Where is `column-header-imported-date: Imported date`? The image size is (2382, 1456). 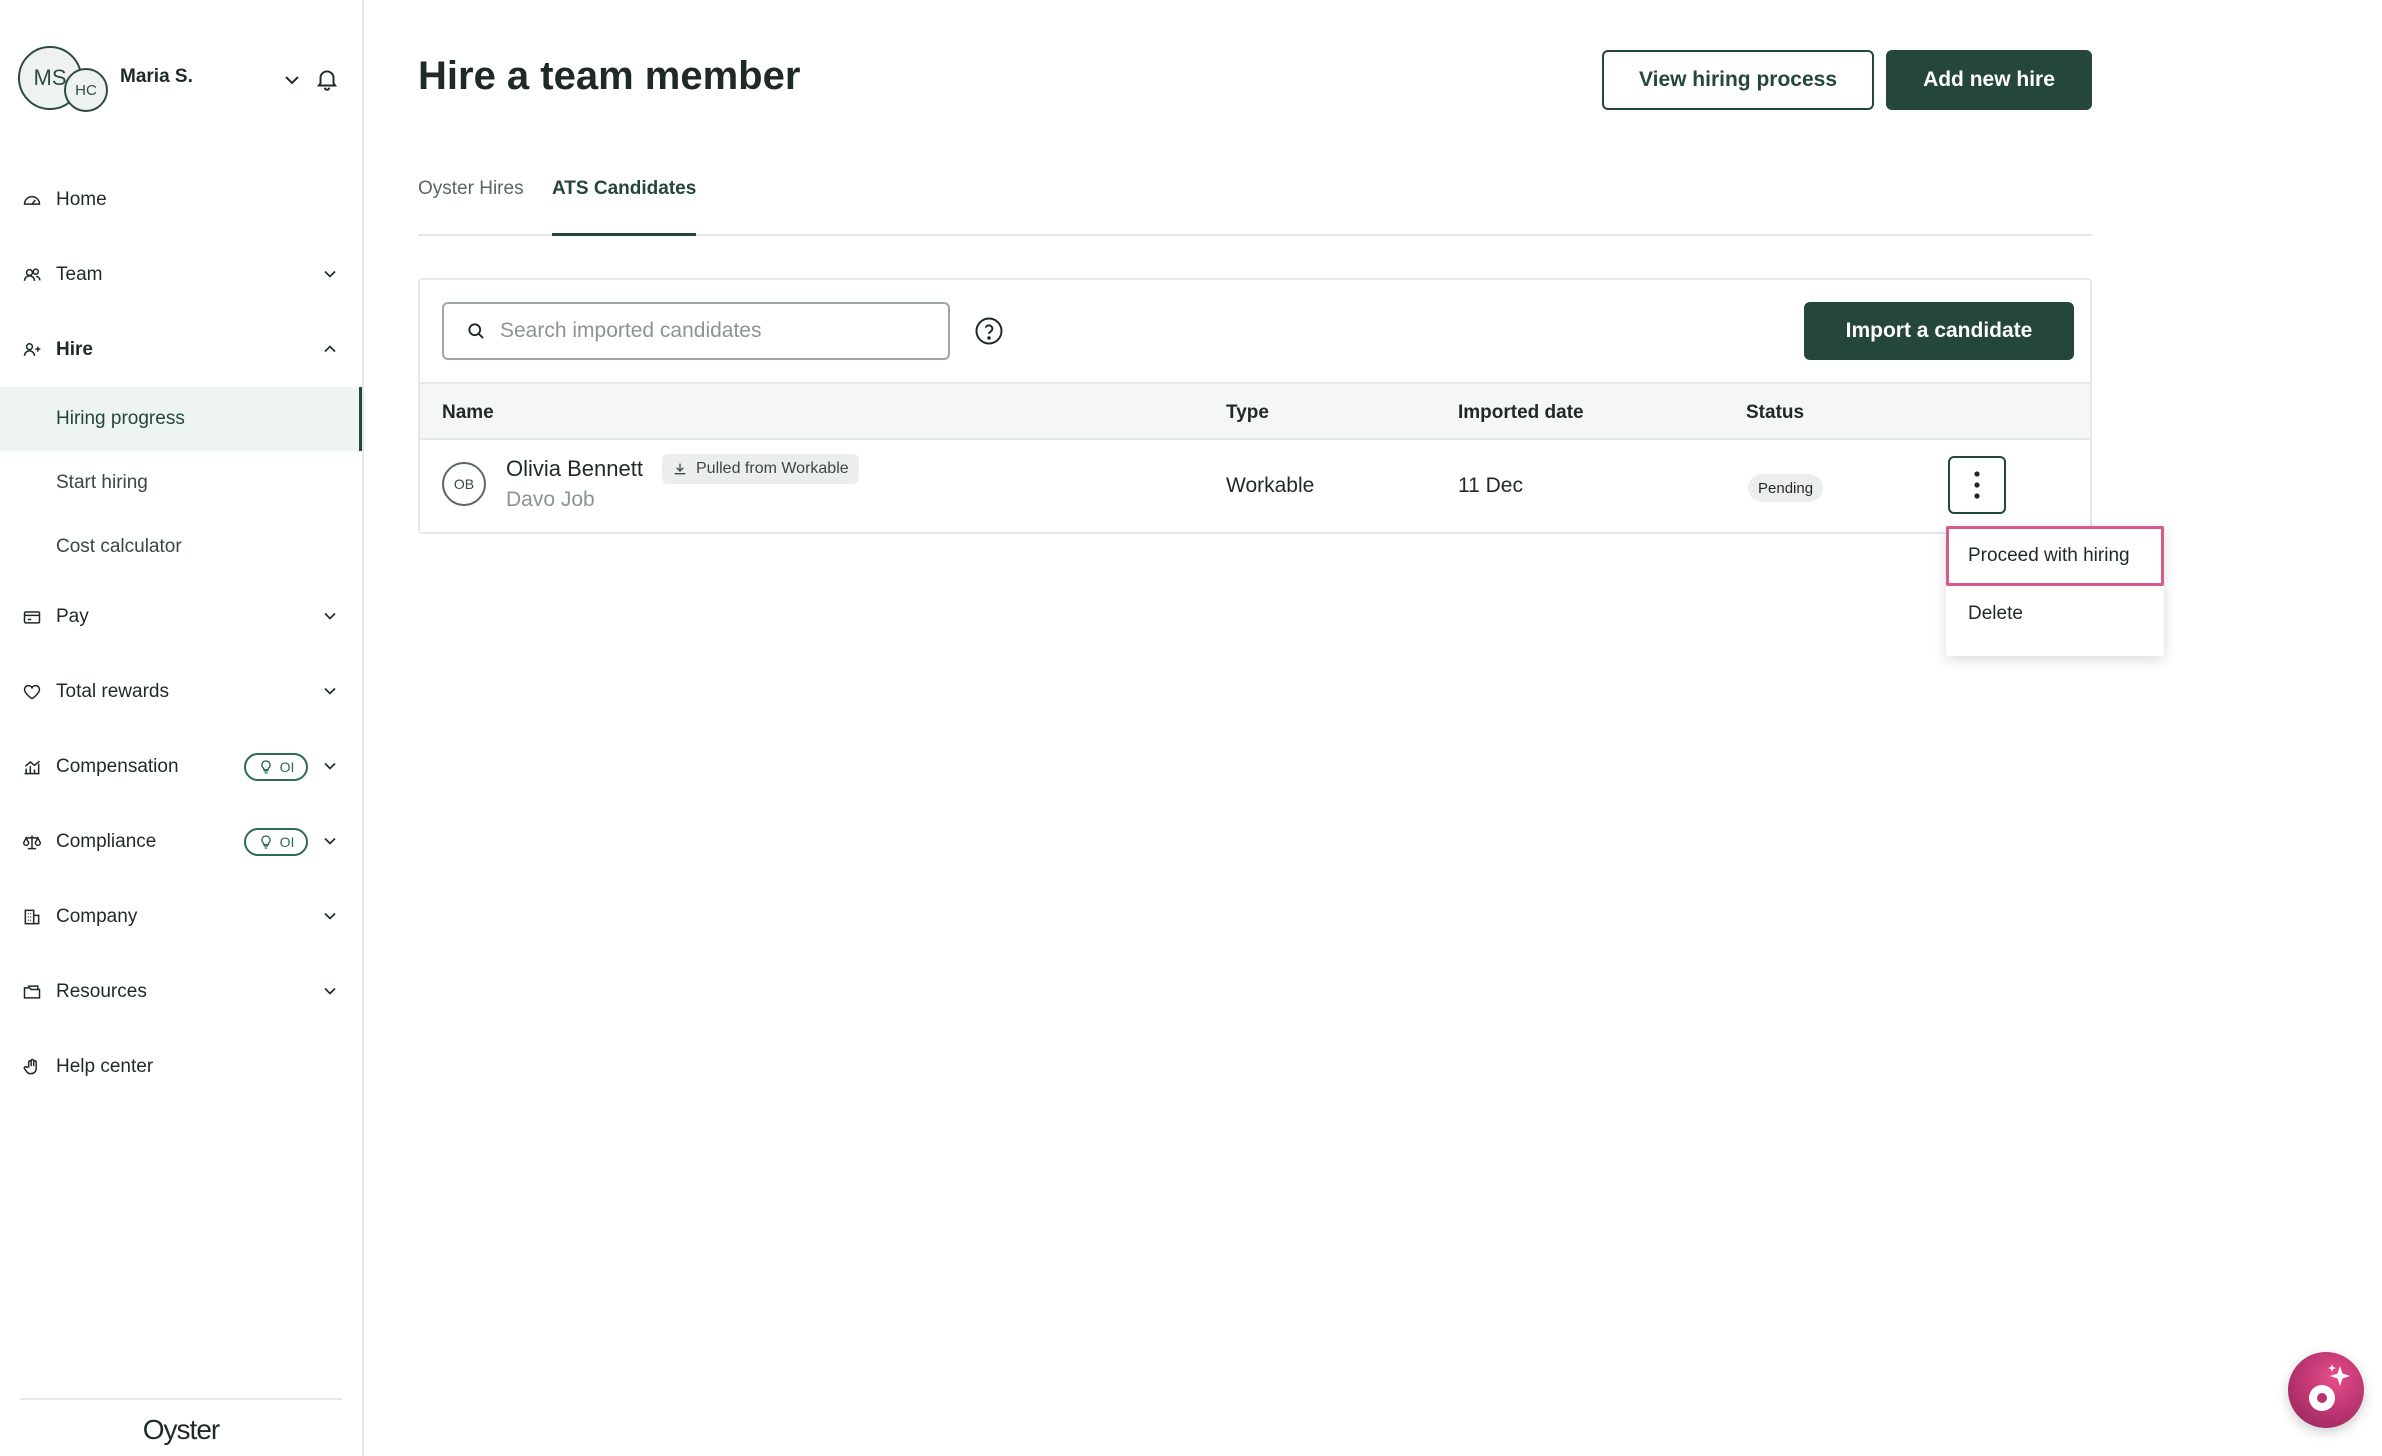
column-header-imported-date: Imported date is located at coordinates (1521, 413).